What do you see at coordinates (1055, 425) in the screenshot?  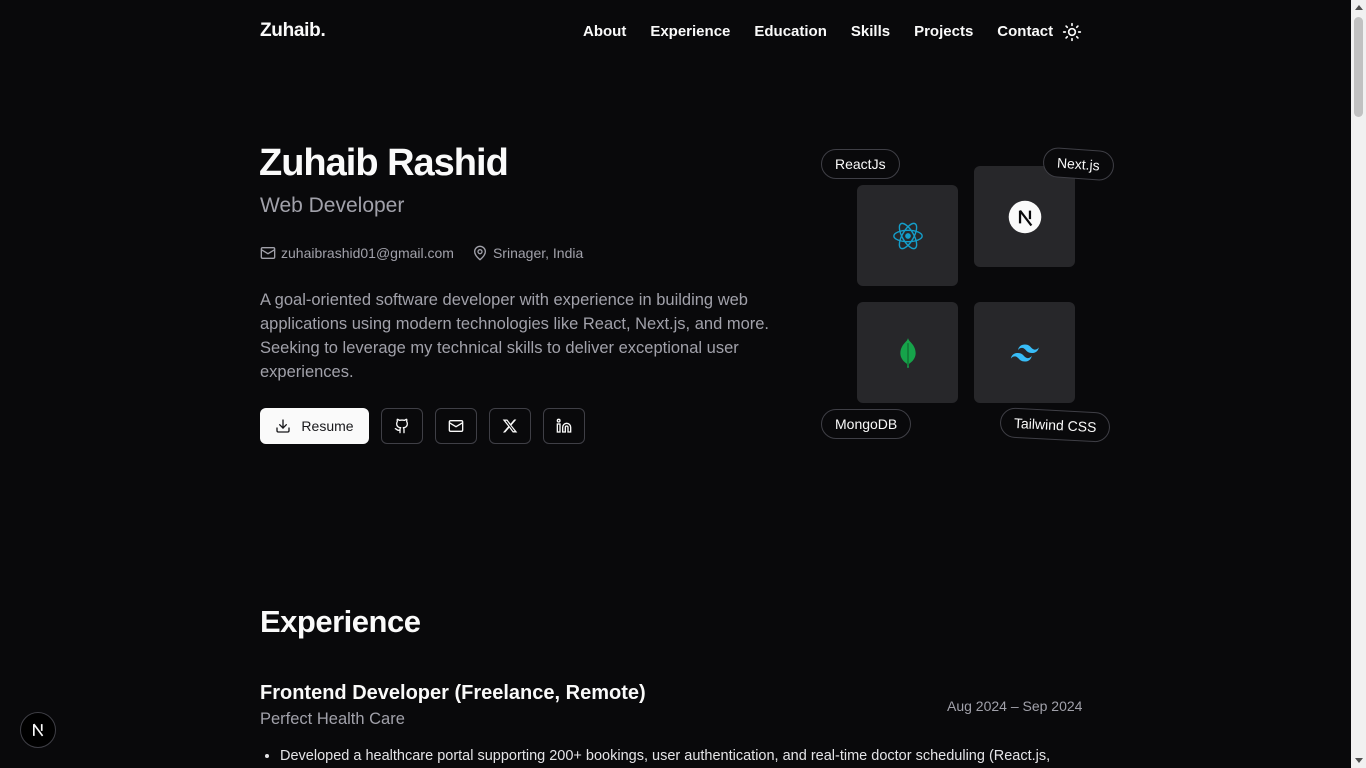 I see `tech-pill-tailwind: Tailwind CSS` at bounding box center [1055, 425].